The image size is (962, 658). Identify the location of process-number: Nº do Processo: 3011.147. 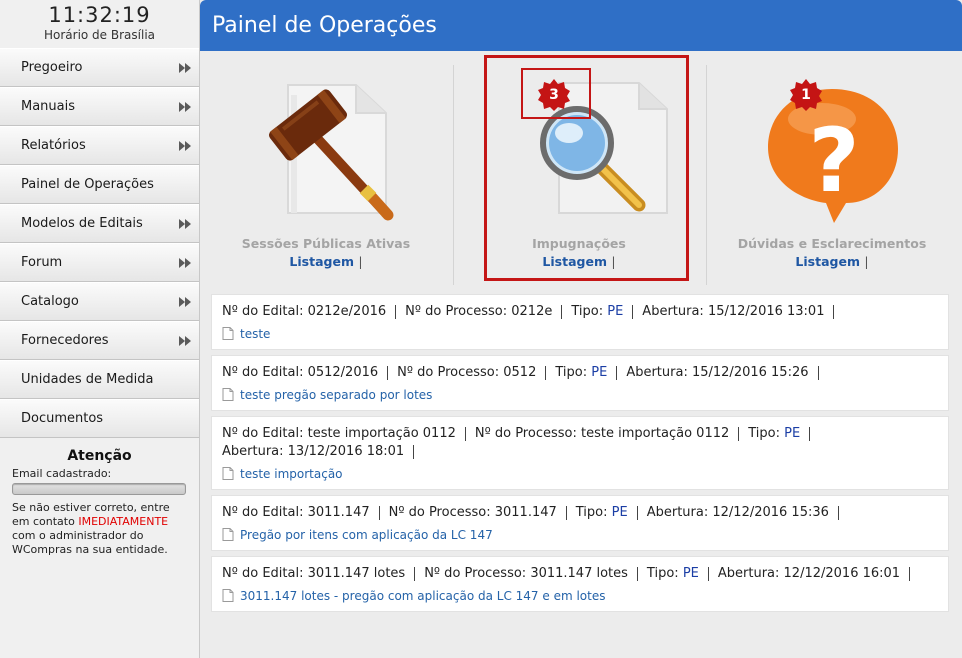
(473, 512).